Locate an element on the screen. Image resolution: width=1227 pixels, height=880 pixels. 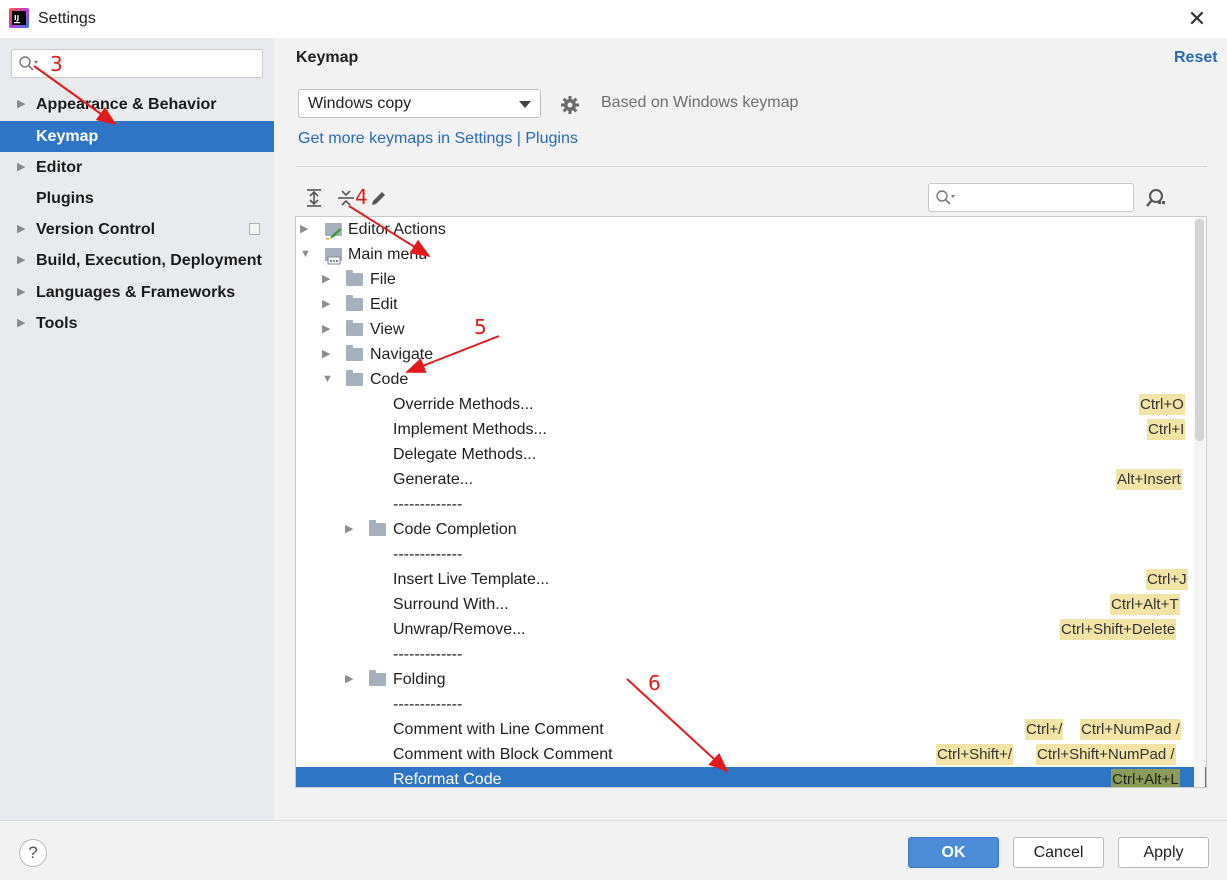
shortcut-badge: Alt+Insert is located at coordinates (1149, 479).